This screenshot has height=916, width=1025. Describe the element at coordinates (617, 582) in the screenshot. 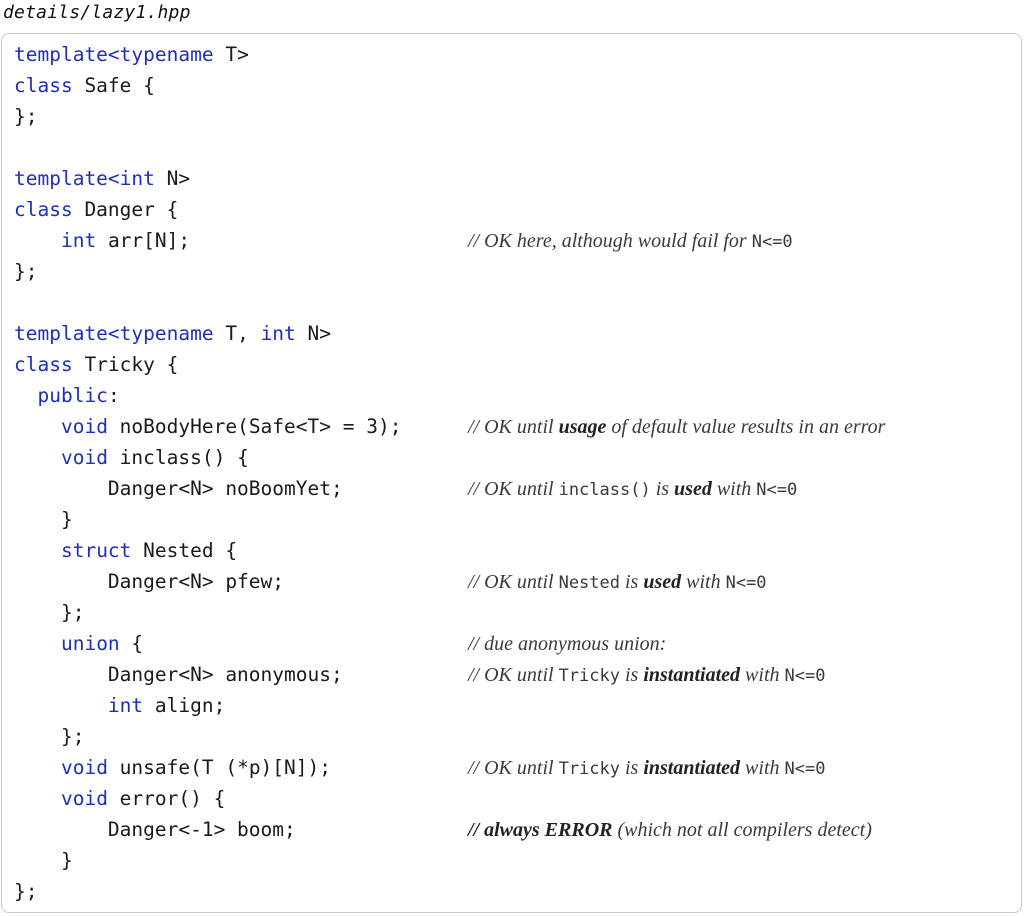

I see `code-comment: // OK until Nested is used with N<=0` at that location.